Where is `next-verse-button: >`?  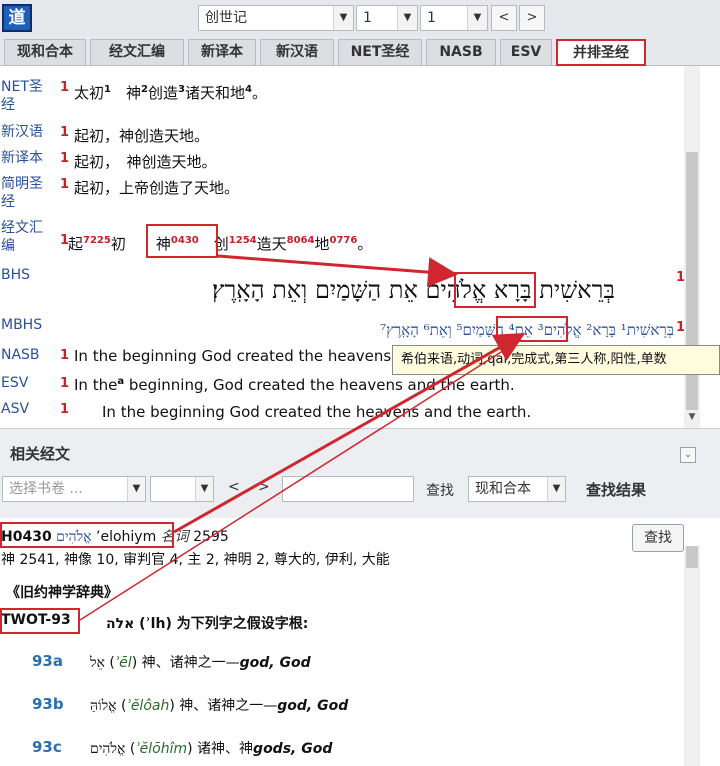
next-verse-button: > is located at coordinates (532, 18).